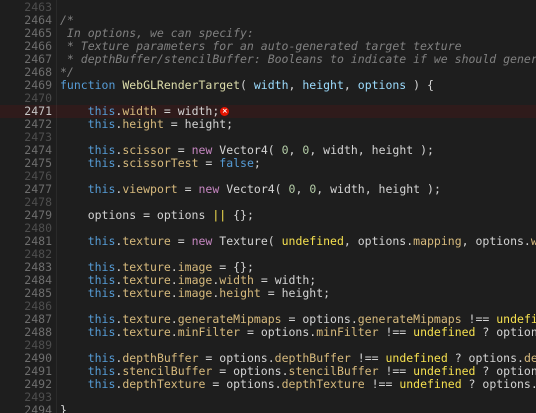 The image size is (536, 413). Describe the element at coordinates (181, 85) in the screenshot. I see `code-token: WebGLRenderTarget` at that location.